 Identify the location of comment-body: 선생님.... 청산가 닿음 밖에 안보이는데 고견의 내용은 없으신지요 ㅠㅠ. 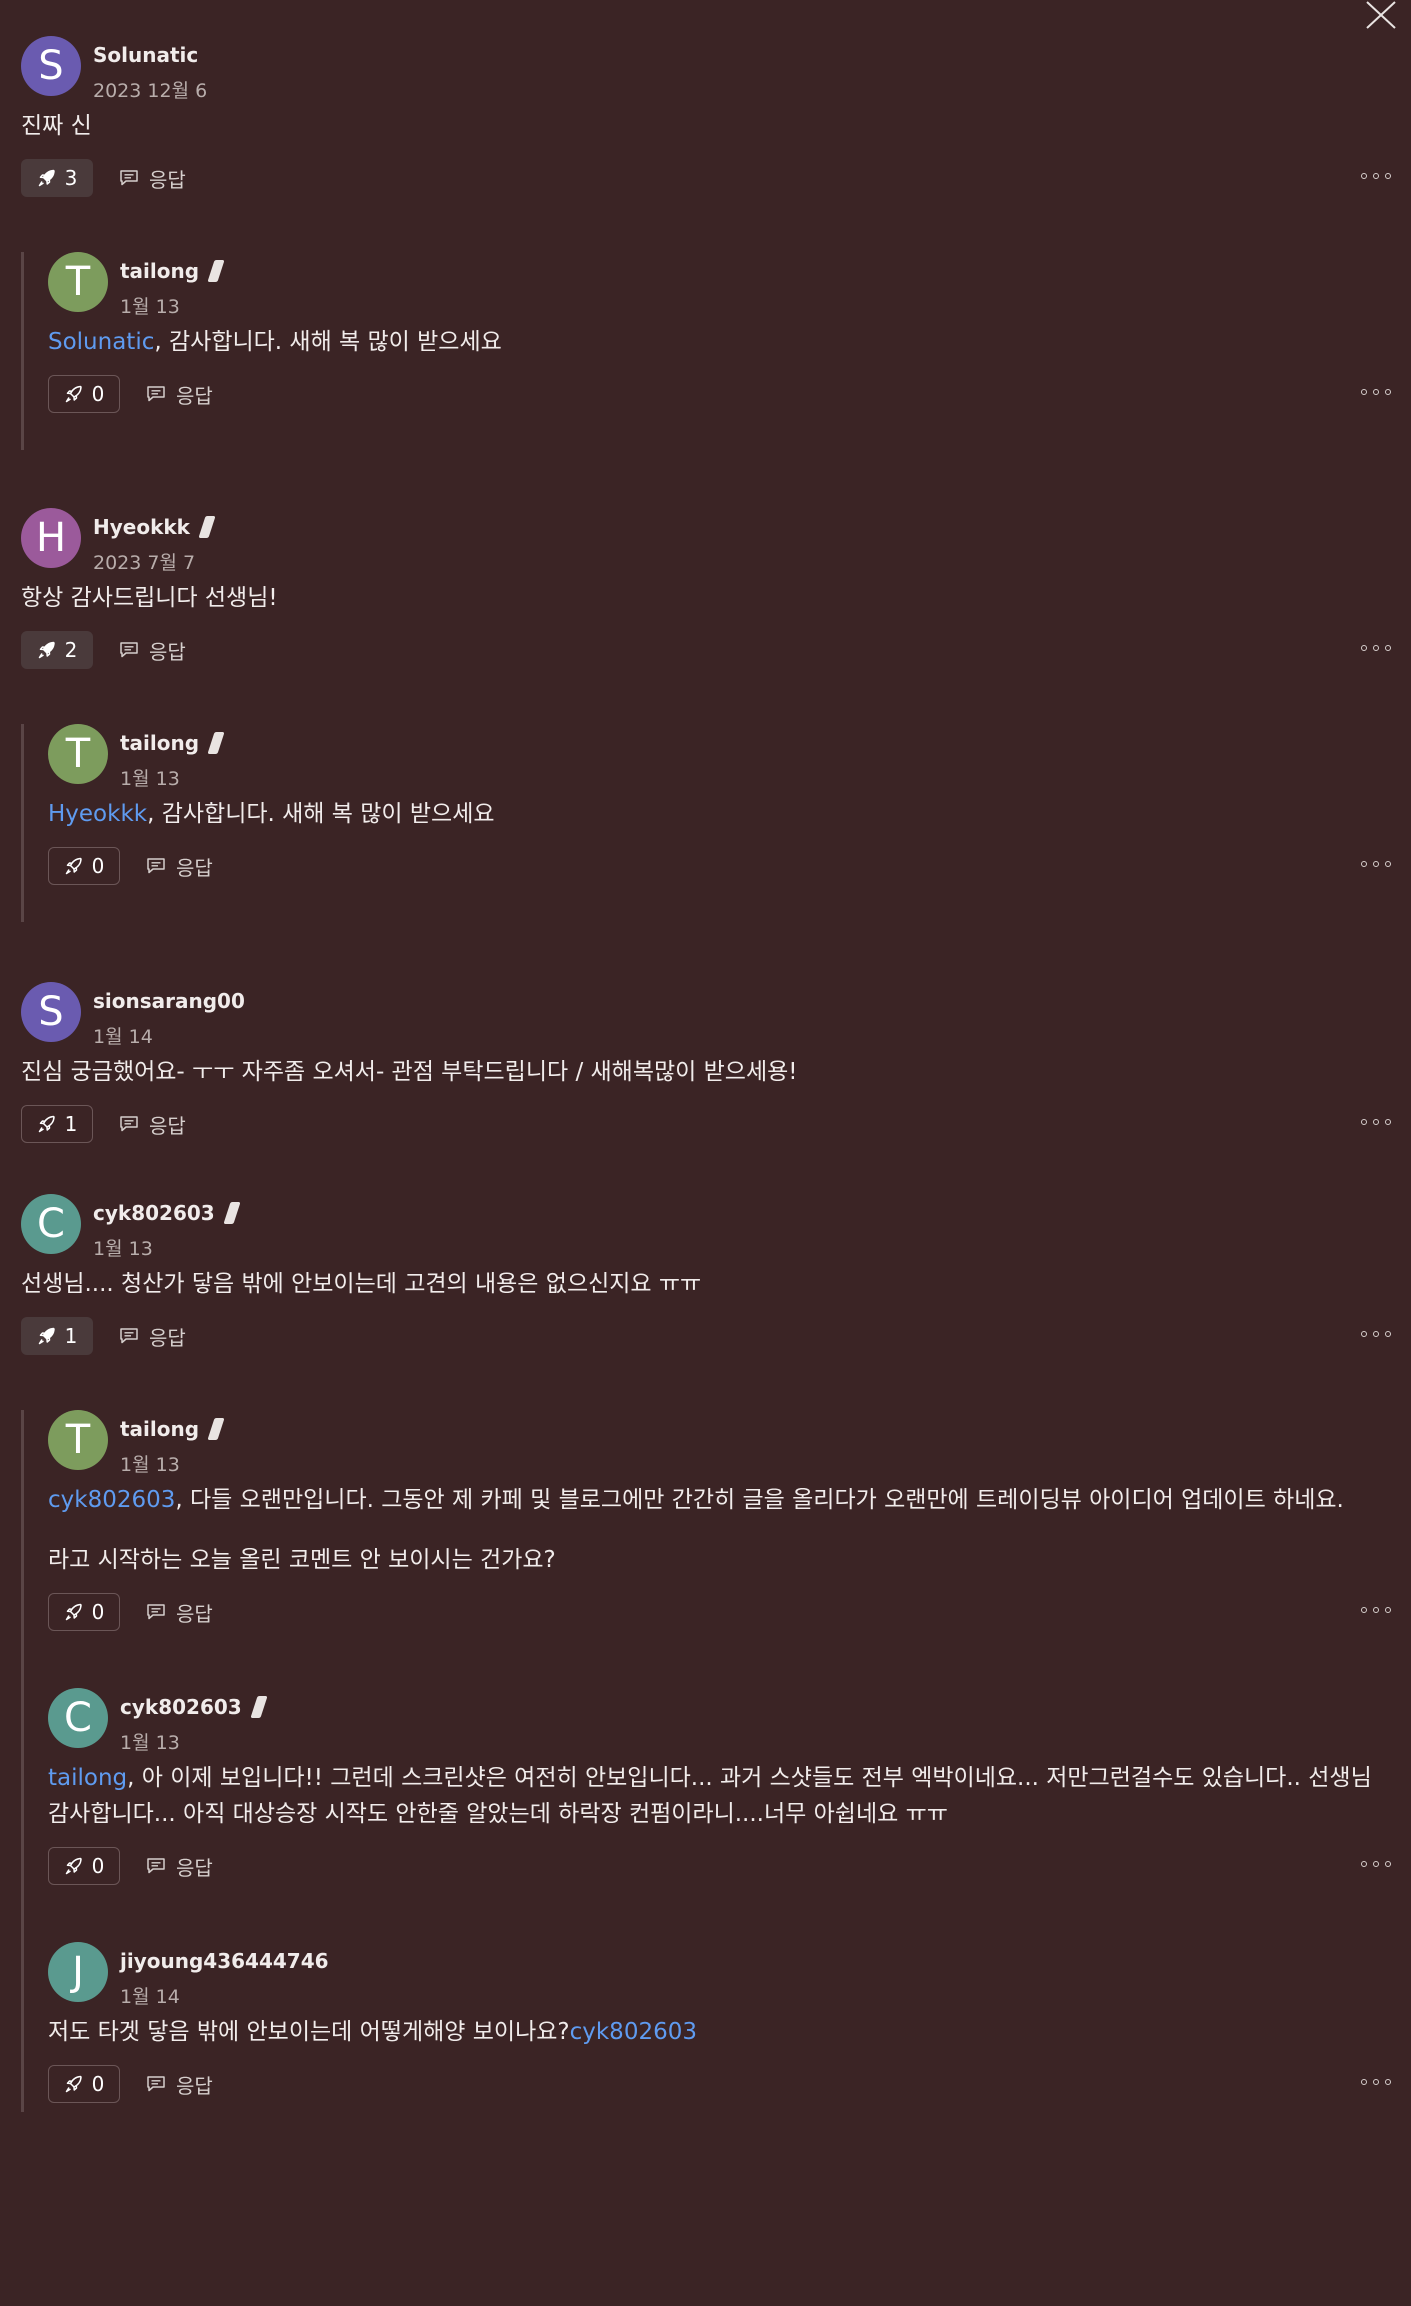
(361, 1284).